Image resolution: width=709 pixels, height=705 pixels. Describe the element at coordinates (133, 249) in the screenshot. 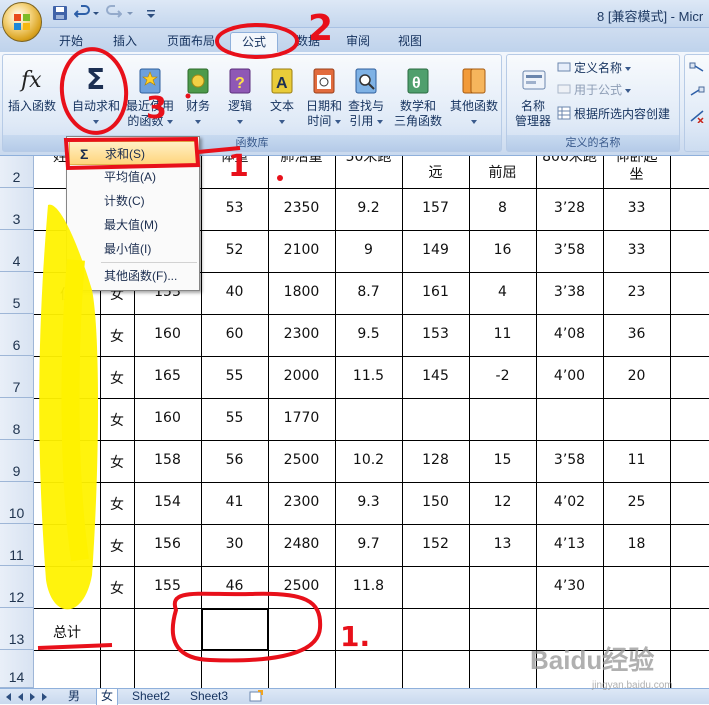

I see `menu-item-min: 最小值(I)` at that location.